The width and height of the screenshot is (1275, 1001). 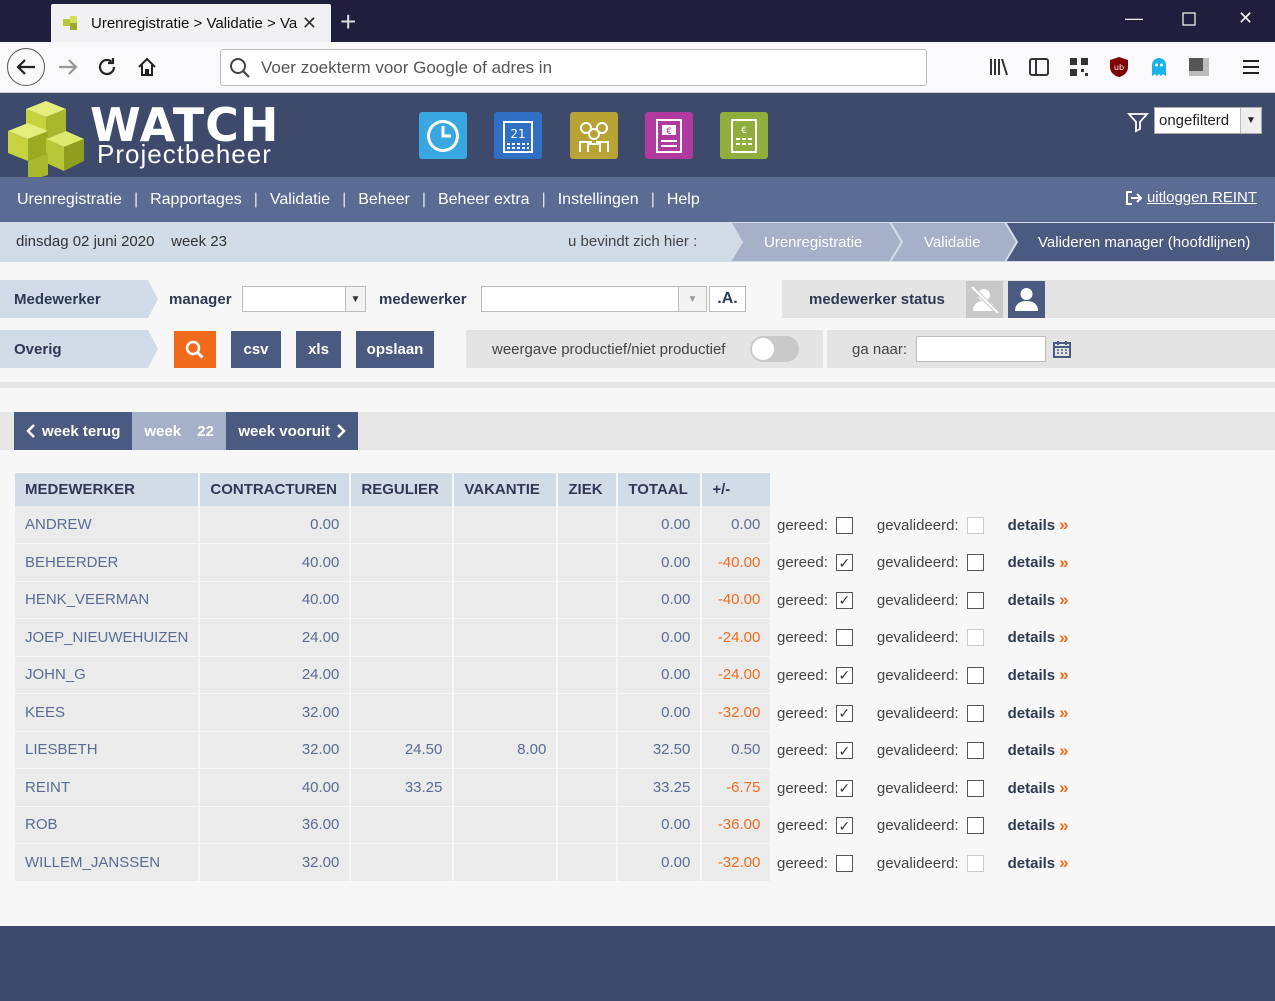 I want to click on menu-item-help: Help, so click(x=683, y=200).